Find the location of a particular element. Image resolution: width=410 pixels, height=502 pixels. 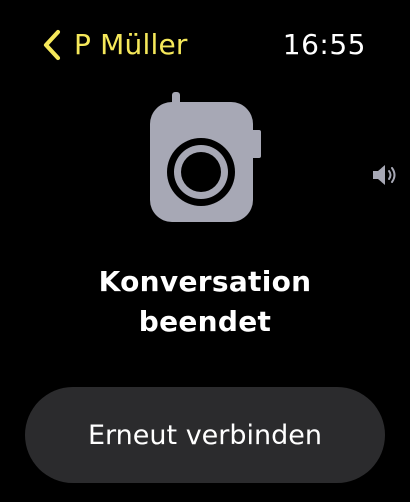

clock-time: 16:55 is located at coordinates (324, 44).